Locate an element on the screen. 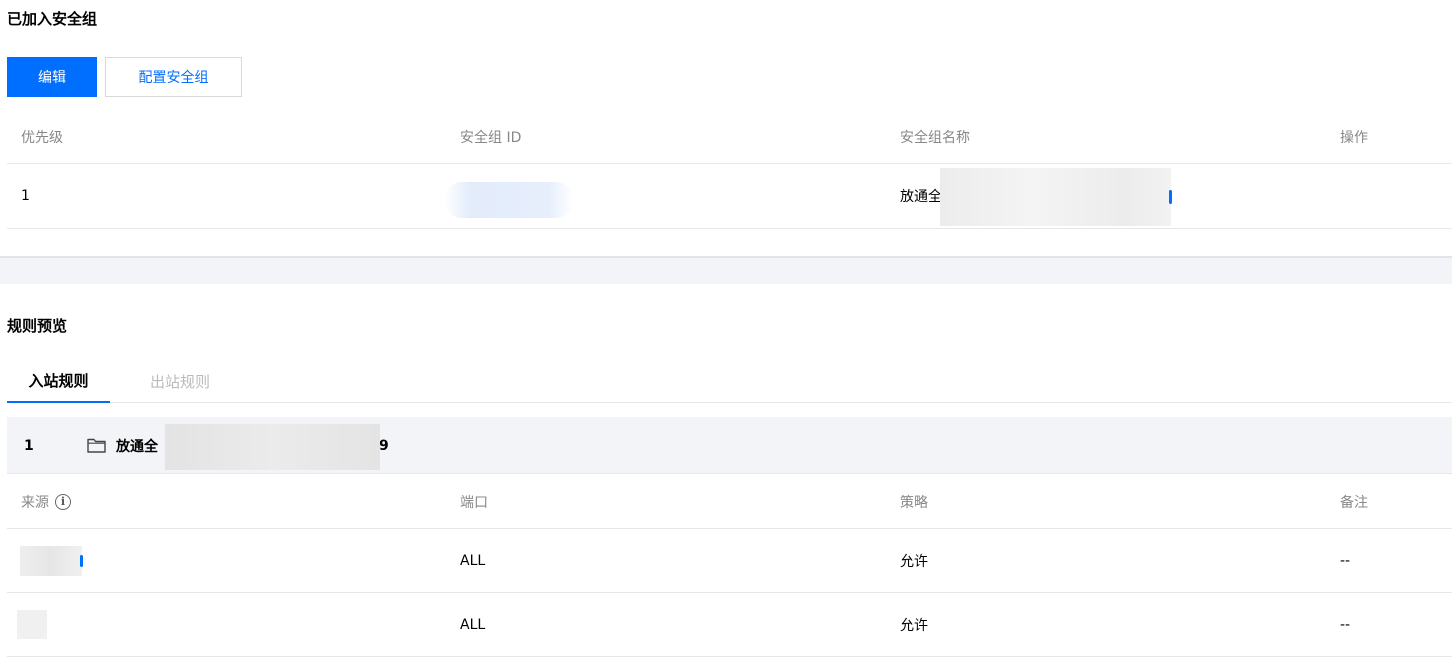 This screenshot has width=1452, height=671. tab-outbound-rules: 出站规则 is located at coordinates (180, 381).